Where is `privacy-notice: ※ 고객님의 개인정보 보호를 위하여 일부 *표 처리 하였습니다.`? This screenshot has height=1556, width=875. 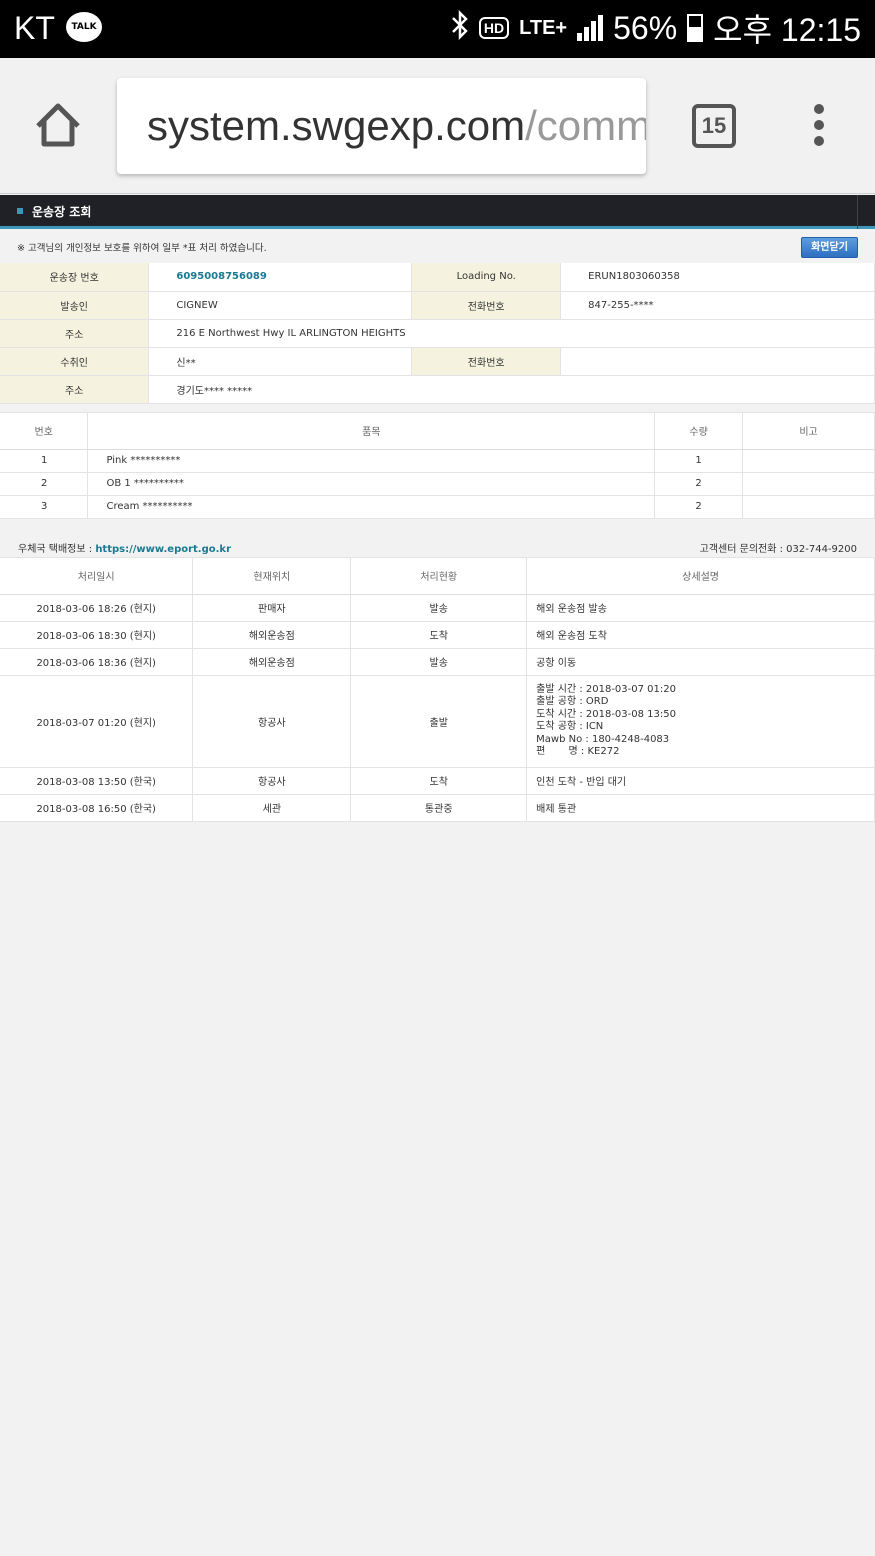 privacy-notice: ※ 고객님의 개인정보 보호를 위하여 일부 *표 처리 하였습니다. is located at coordinates (142, 248).